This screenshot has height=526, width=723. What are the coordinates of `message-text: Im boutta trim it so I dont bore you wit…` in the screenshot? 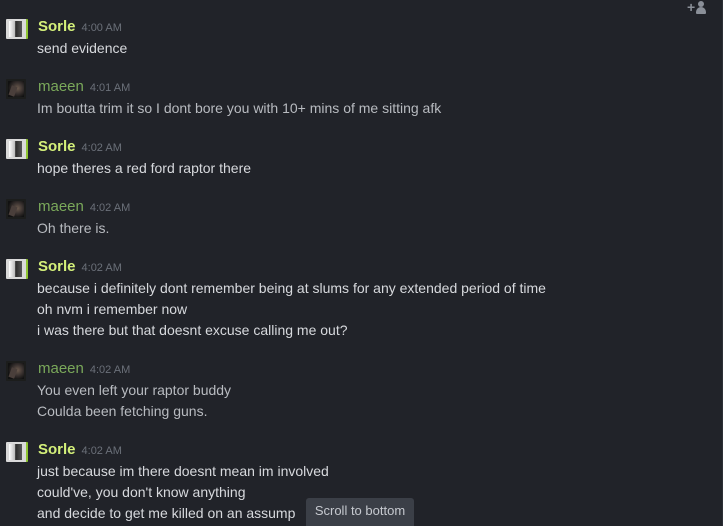 It's located at (239, 108).